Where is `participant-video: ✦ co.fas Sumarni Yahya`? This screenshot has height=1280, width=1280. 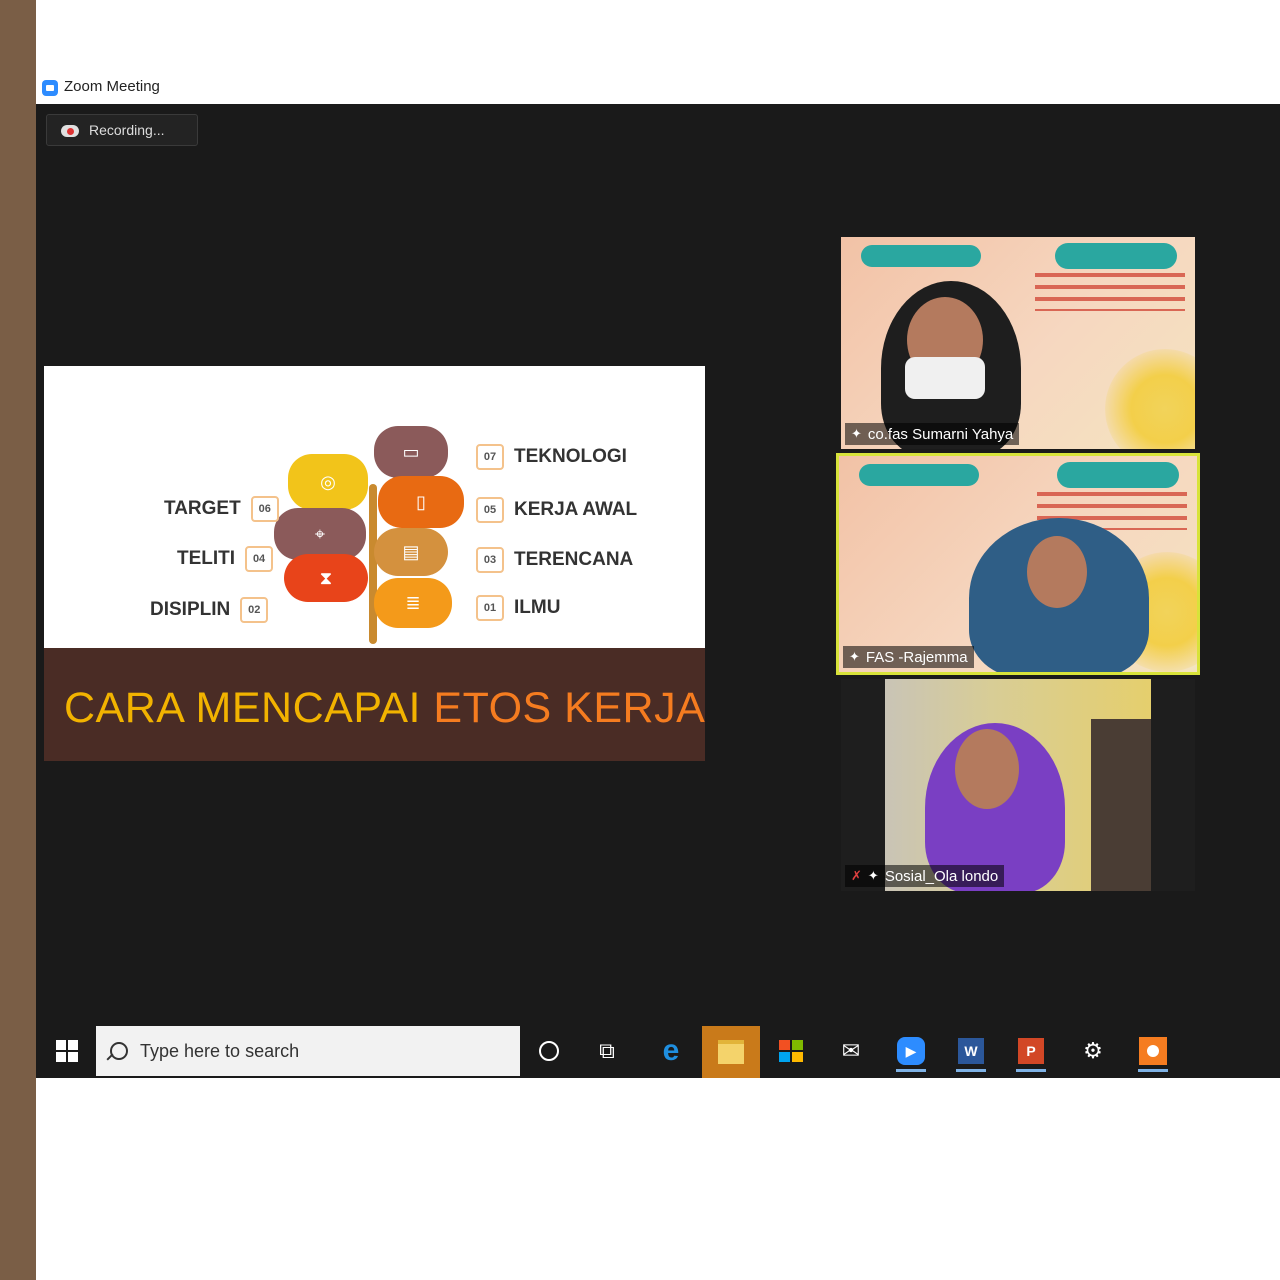 participant-video: ✦ co.fas Sumarni Yahya is located at coordinates (1018, 343).